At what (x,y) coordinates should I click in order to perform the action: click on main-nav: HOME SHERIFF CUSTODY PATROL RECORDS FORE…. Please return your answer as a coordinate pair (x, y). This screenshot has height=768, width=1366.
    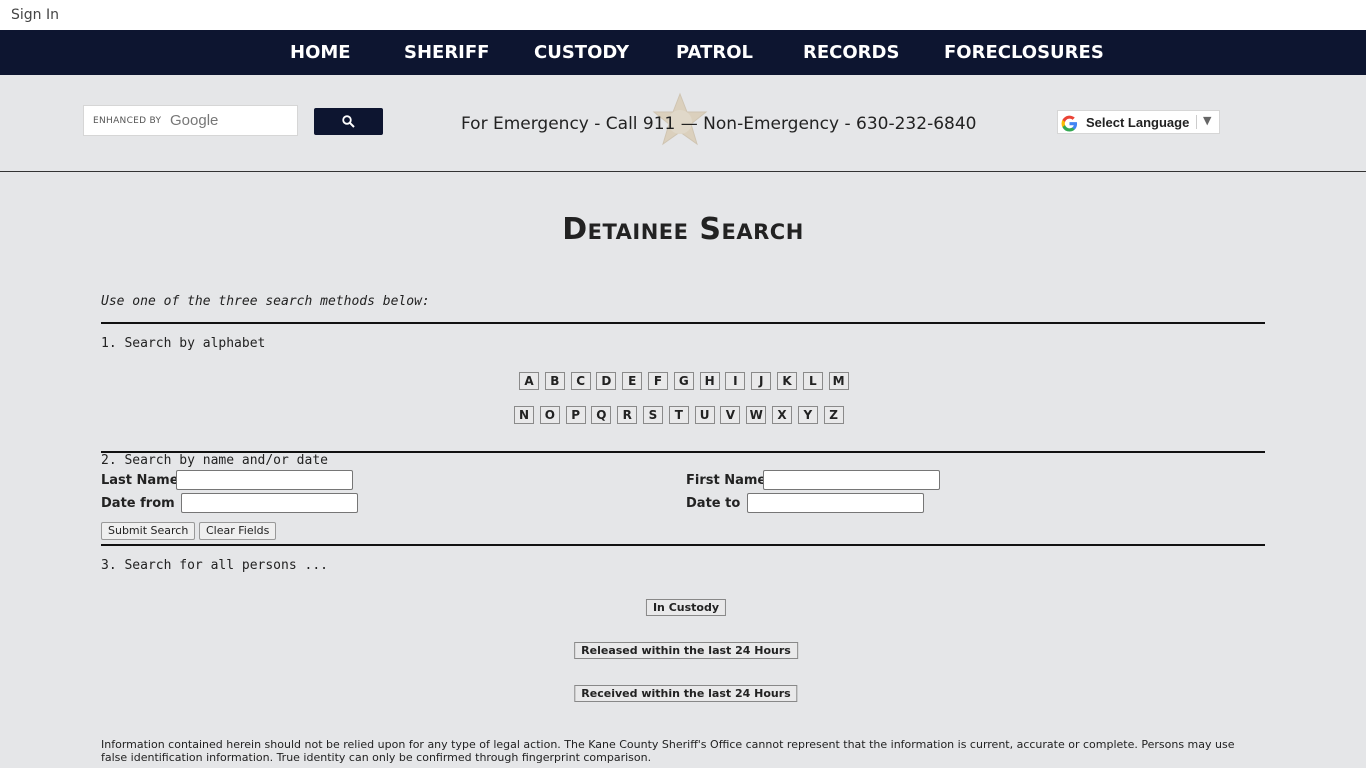
    Looking at the image, I should click on (683, 52).